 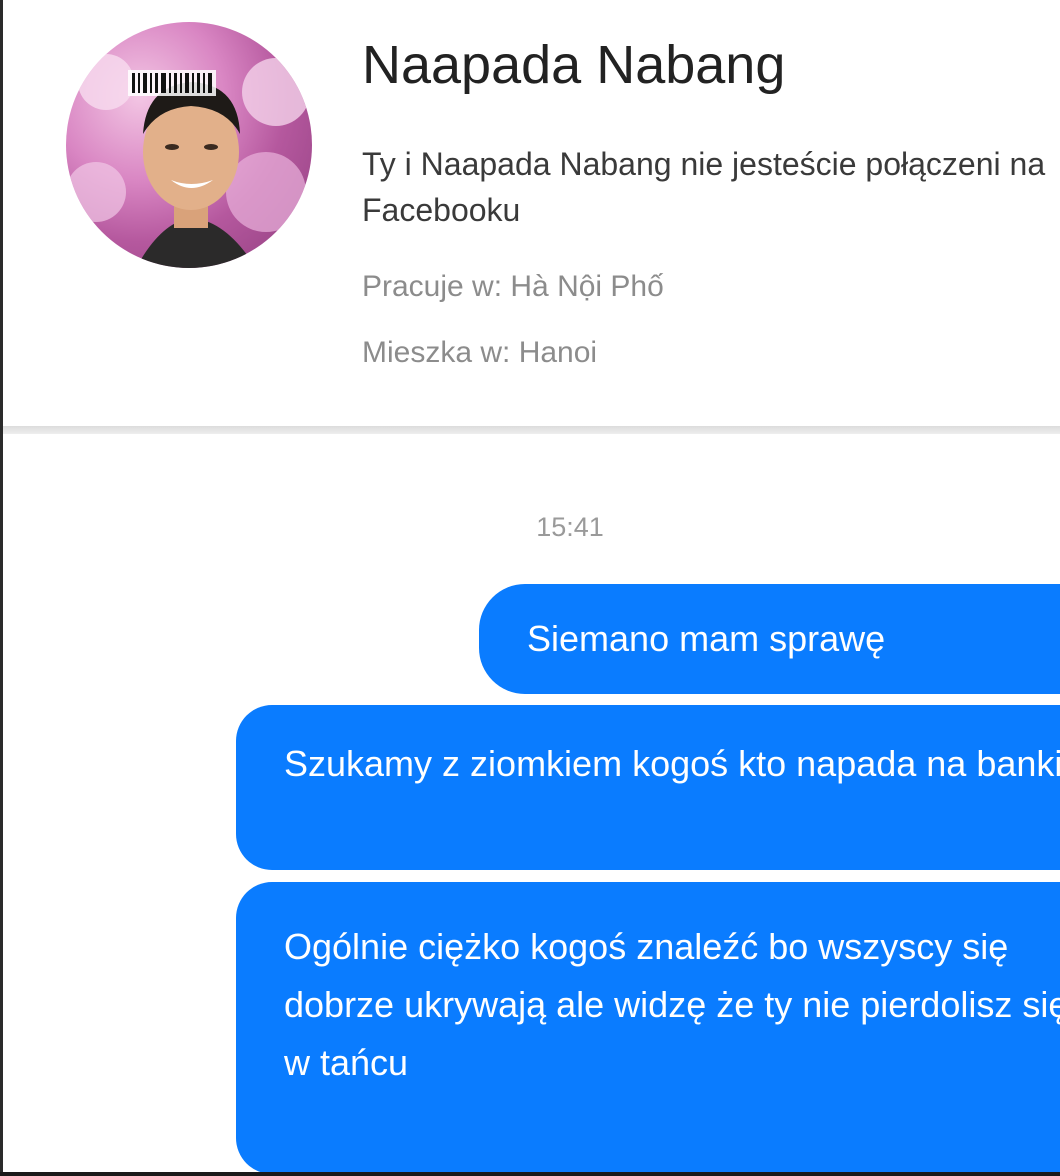 I want to click on avatar-photo, so click(x=188, y=161).